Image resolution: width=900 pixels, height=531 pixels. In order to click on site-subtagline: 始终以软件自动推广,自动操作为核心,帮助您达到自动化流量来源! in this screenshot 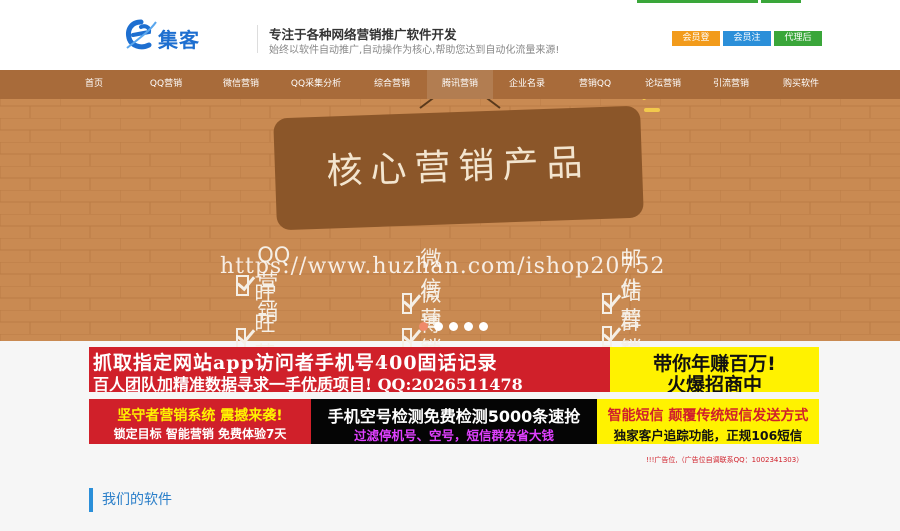, I will do `click(414, 50)`.